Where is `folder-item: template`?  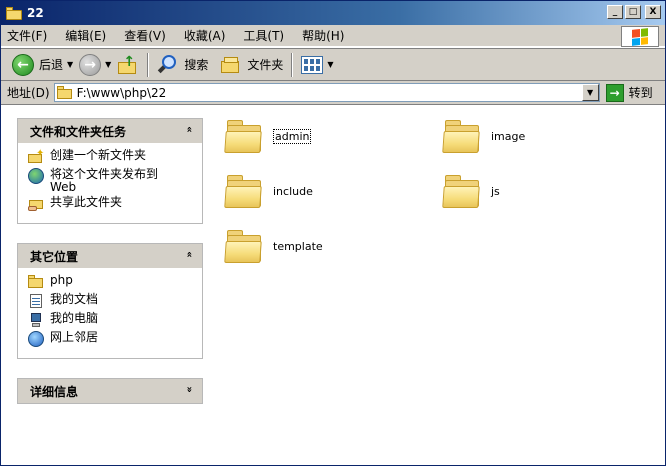
folder-item: template is located at coordinates (273, 246).